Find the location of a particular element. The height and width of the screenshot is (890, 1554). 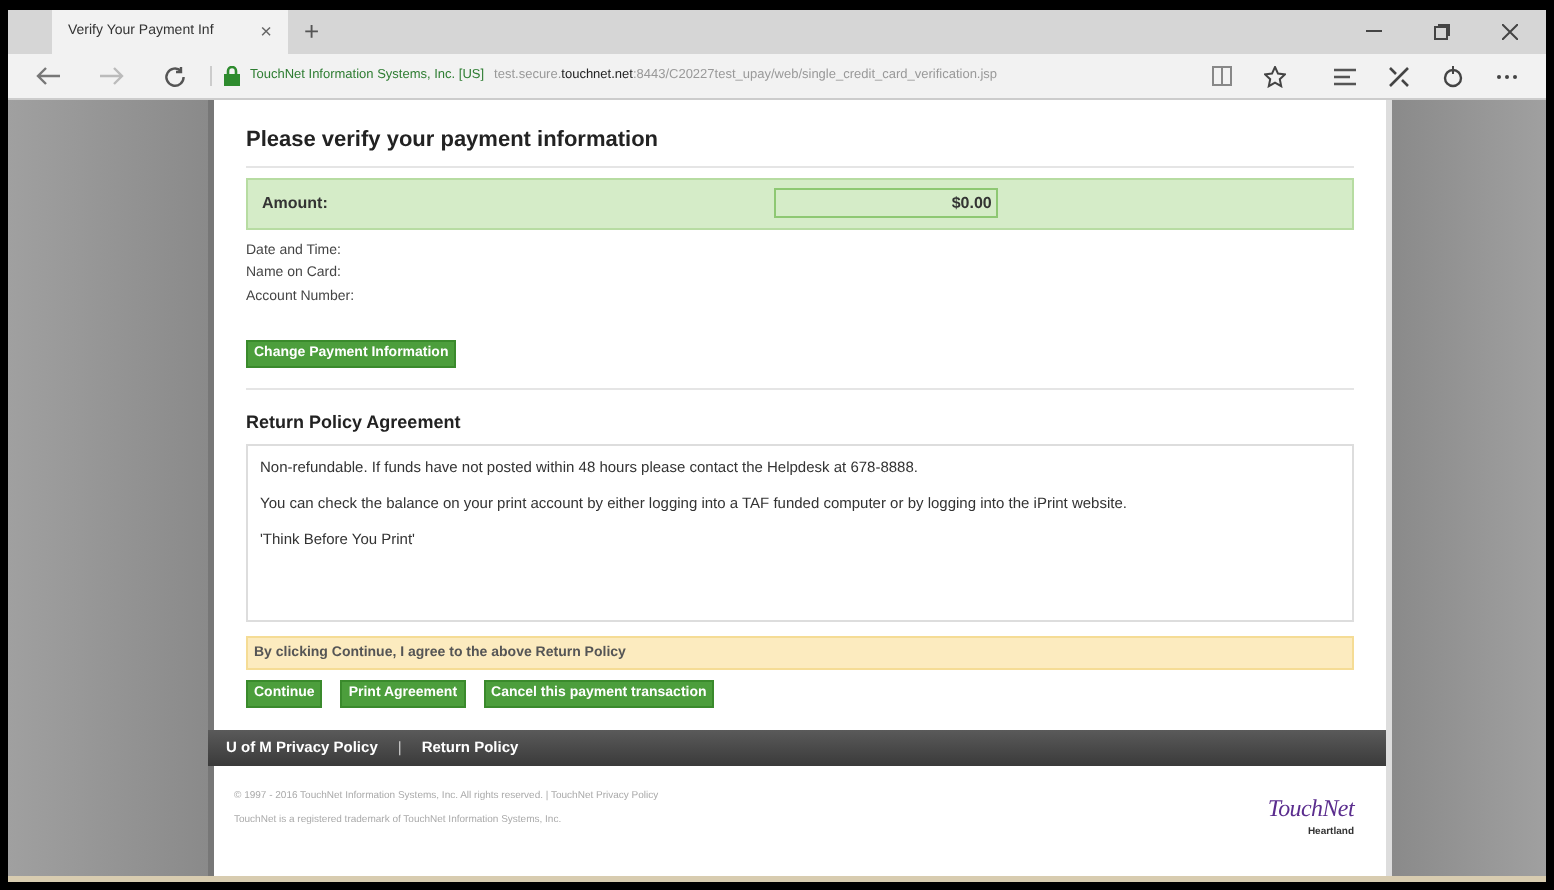

minimize-icon is located at coordinates (1374, 32).